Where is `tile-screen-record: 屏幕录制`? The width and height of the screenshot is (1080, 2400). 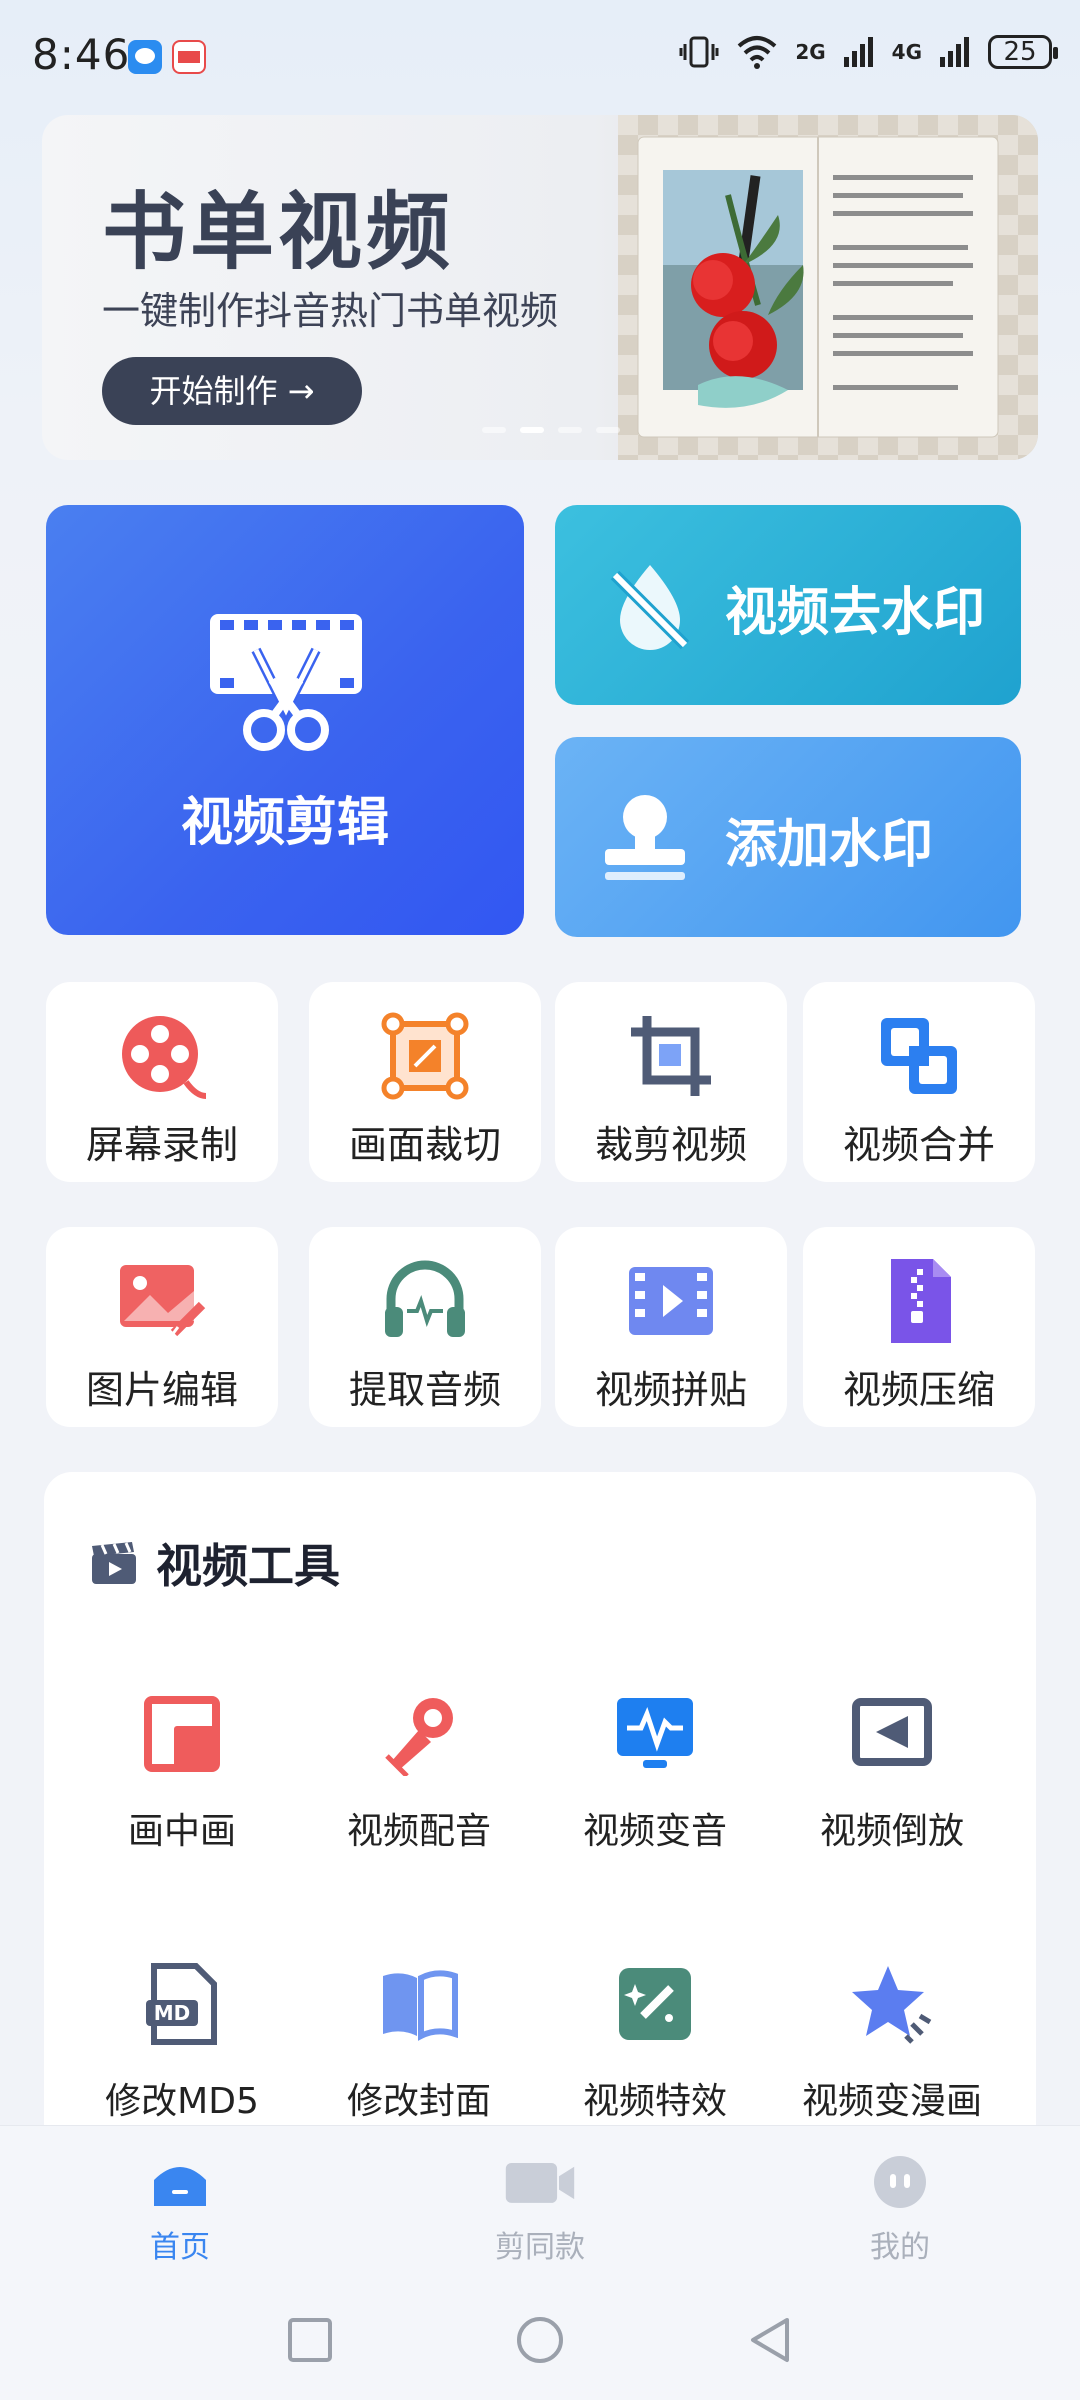 tile-screen-record: 屏幕录制 is located at coordinates (162, 1082).